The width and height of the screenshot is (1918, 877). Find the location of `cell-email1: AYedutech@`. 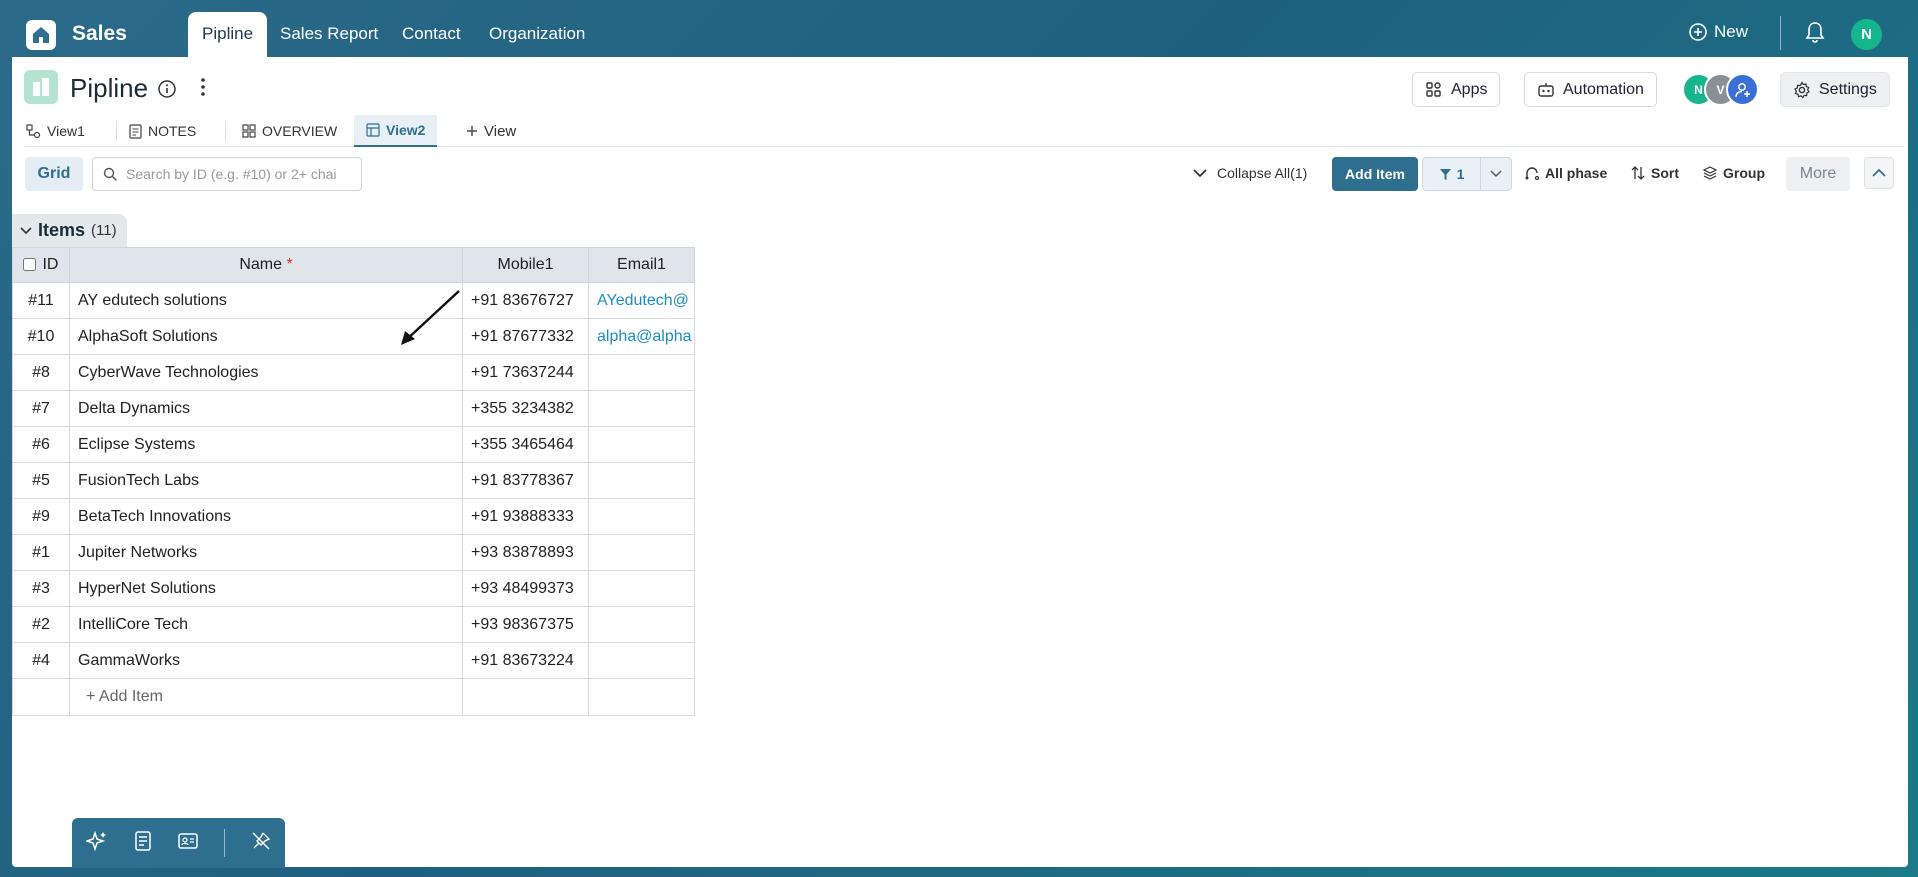

cell-email1: AYedutech@ is located at coordinates (641, 300).